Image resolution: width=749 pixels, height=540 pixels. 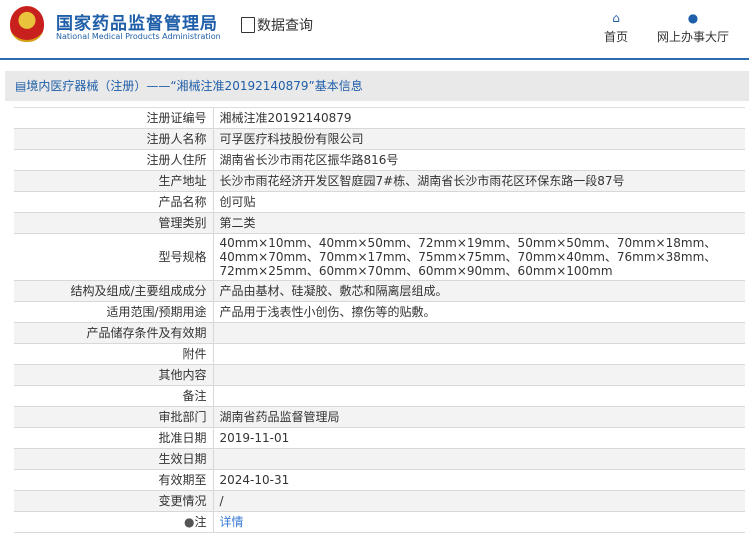 What do you see at coordinates (114, 417) in the screenshot?
I see `row-label: 审批部门` at bounding box center [114, 417].